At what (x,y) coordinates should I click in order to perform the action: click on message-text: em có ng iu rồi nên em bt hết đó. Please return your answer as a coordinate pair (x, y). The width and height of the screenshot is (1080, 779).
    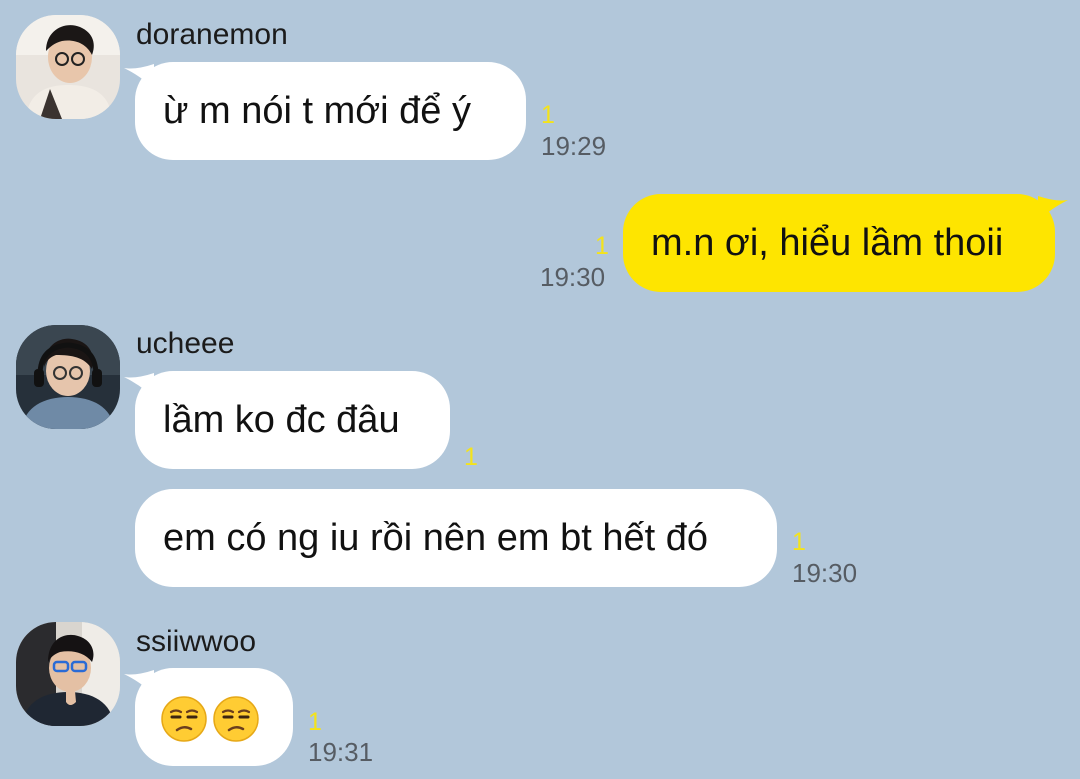
    Looking at the image, I should click on (435, 538).